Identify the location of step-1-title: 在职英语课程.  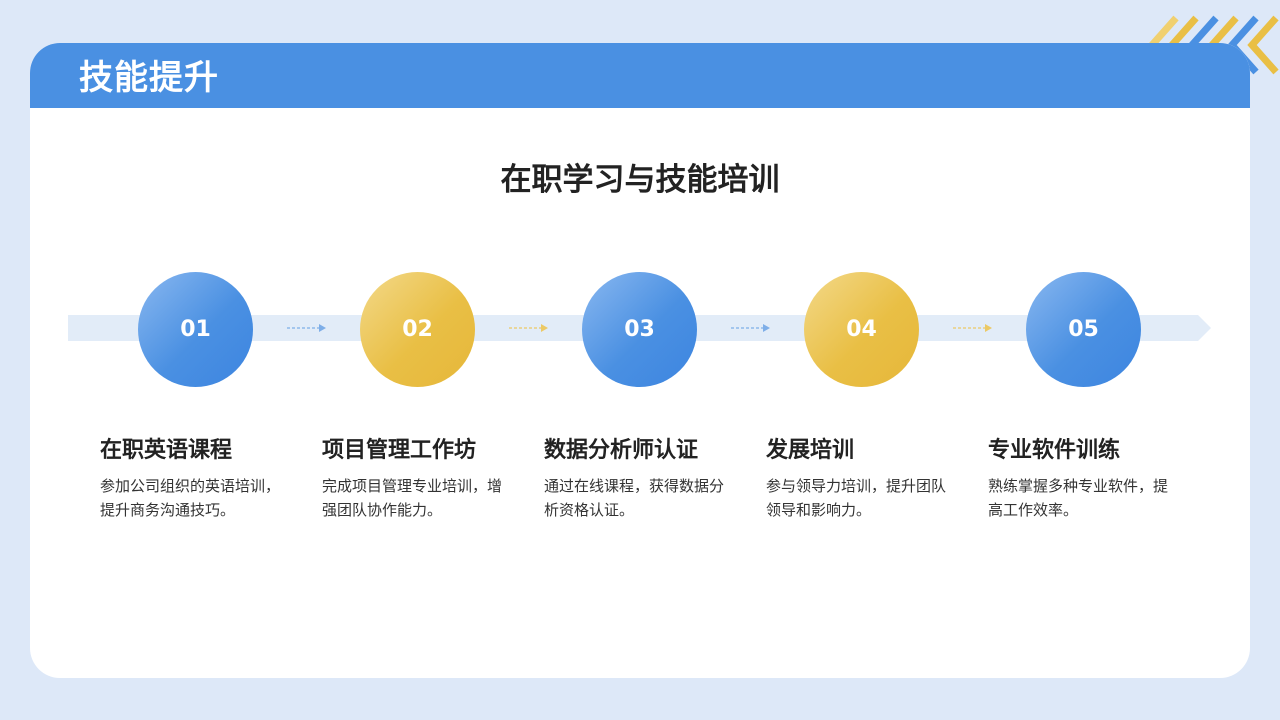
(166, 450).